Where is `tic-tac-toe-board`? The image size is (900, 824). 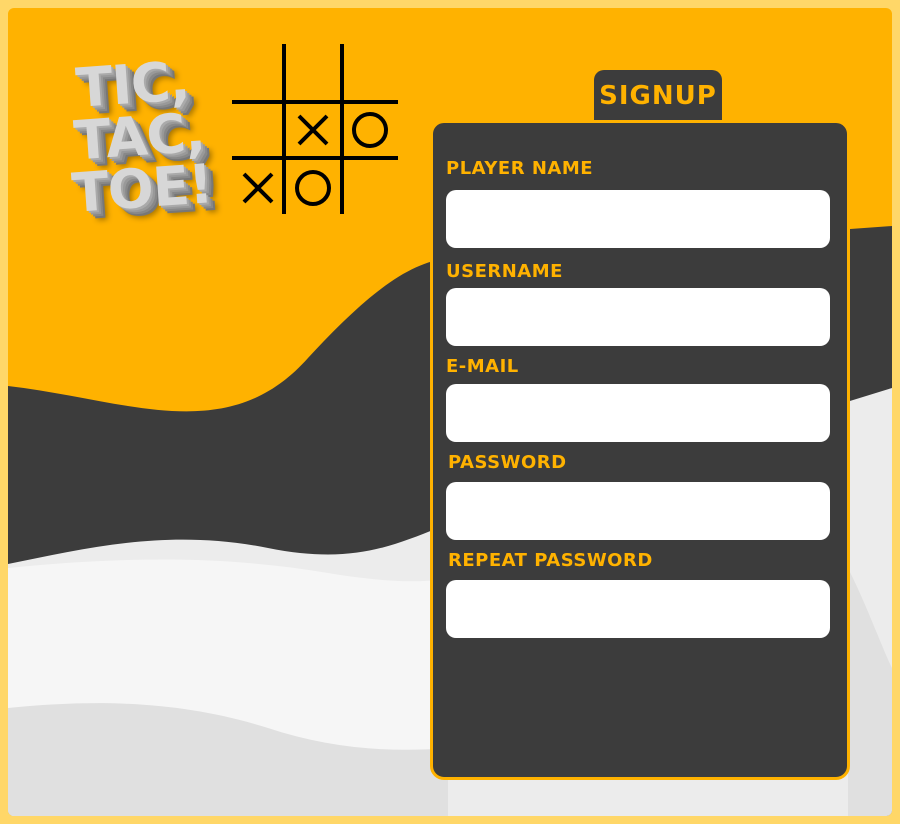 tic-tac-toe-board is located at coordinates (315, 129).